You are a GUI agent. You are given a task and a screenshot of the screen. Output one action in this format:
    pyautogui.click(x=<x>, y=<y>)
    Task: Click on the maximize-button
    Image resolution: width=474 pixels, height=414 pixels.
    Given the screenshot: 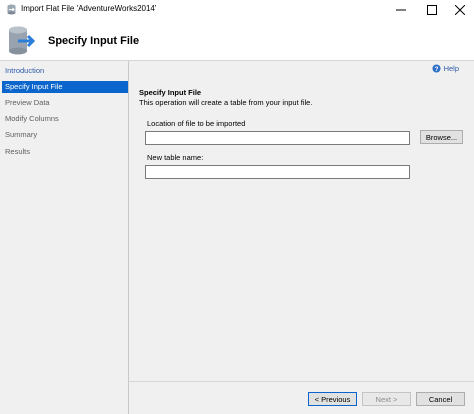 What is the action you would take?
    pyautogui.click(x=432, y=9)
    